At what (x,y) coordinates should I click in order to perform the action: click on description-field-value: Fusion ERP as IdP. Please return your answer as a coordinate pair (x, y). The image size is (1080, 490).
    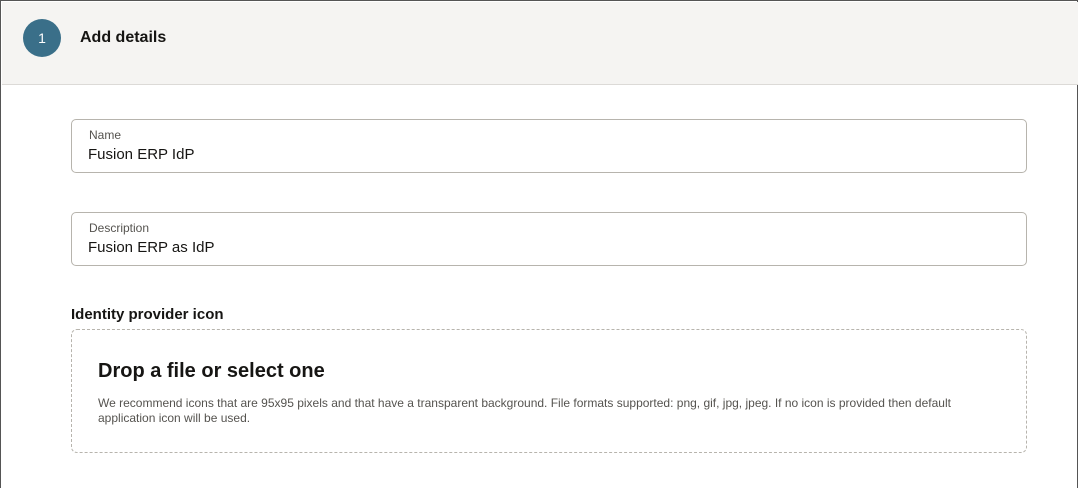
    Looking at the image, I should click on (151, 247).